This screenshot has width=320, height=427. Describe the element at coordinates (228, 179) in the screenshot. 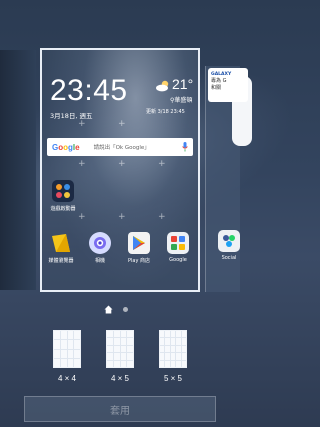

I see `next-page-preview: GALAXY 專為 G 和關 Social` at that location.